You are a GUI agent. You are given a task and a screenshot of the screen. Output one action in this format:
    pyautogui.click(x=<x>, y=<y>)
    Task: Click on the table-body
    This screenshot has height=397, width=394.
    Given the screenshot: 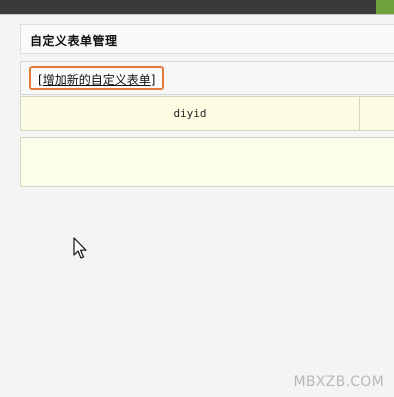 What is the action you would take?
    pyautogui.click(x=207, y=162)
    